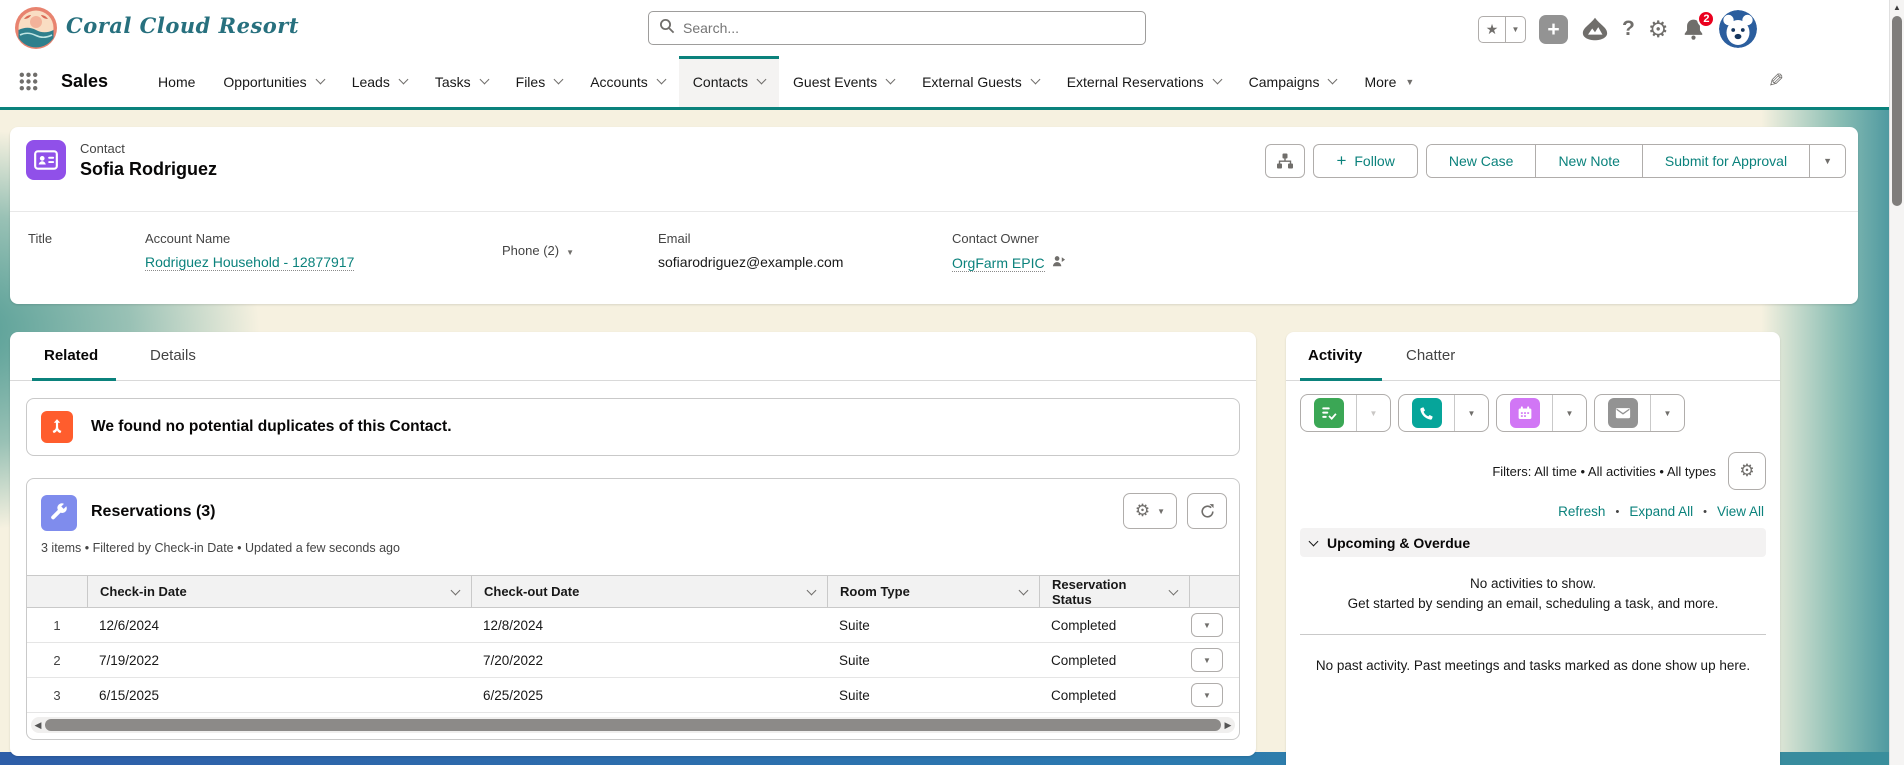 Image resolution: width=1904 pixels, height=765 pixels. I want to click on refresh-link: Refresh, so click(1581, 511).